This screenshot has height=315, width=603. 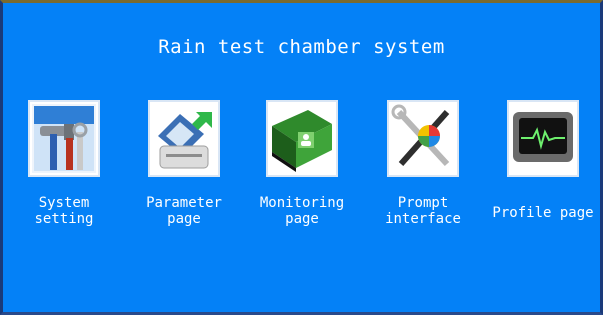 I want to click on menu-item-system-setting: System setting, so click(x=64, y=163).